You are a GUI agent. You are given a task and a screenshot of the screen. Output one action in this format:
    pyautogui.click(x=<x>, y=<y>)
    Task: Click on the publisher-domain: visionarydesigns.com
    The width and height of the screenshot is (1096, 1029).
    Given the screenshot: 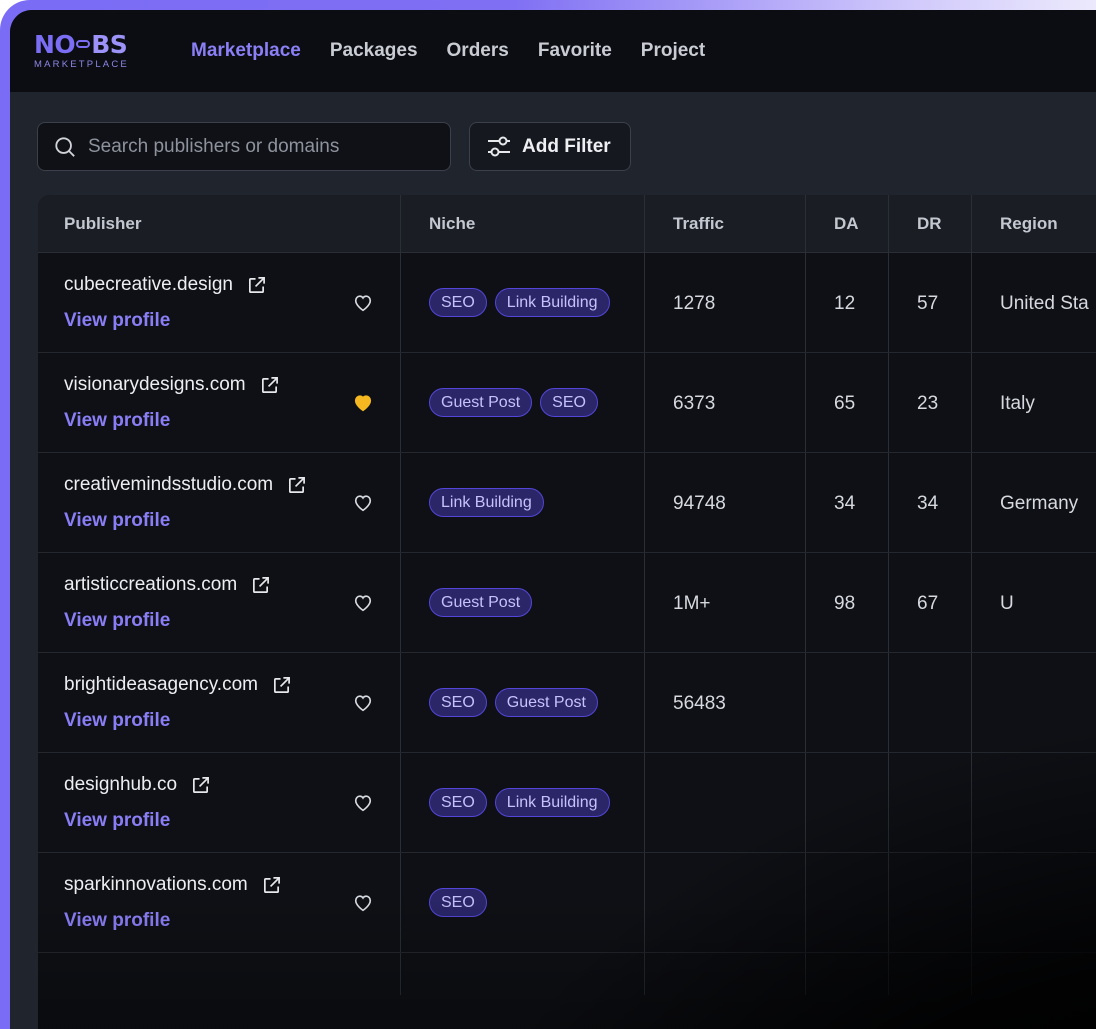 What is the action you would take?
    pyautogui.click(x=171, y=385)
    